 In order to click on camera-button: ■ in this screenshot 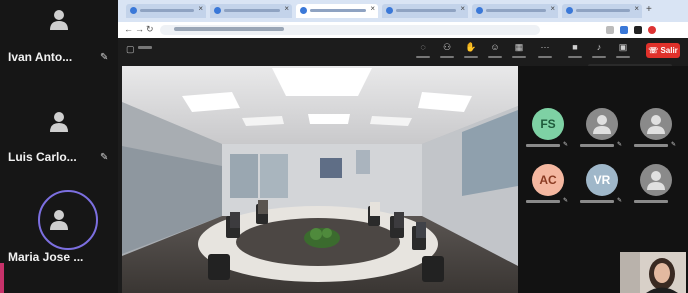, I will do `click(575, 50)`.